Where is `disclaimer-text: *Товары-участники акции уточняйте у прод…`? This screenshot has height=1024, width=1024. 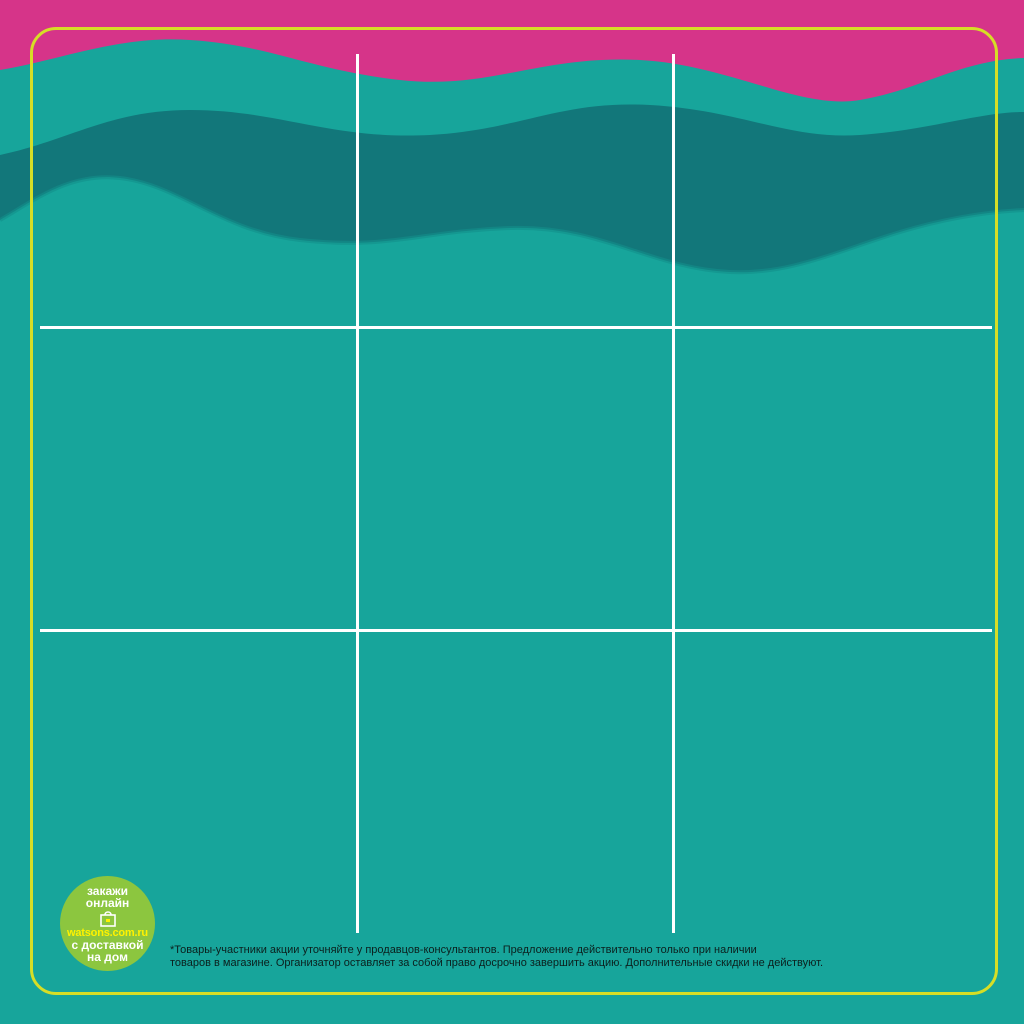
disclaimer-text: *Товары-участники акции уточняйте у прод… is located at coordinates (570, 957).